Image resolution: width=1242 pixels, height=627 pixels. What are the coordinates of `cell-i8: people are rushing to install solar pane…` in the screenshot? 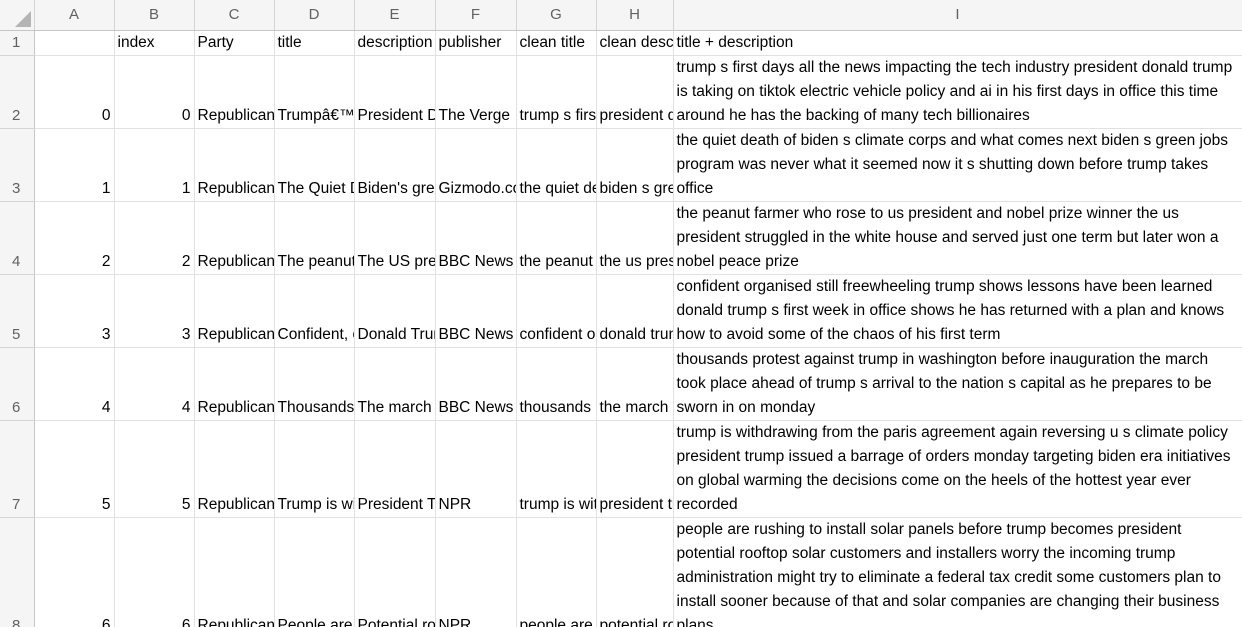 It's located at (957, 572).